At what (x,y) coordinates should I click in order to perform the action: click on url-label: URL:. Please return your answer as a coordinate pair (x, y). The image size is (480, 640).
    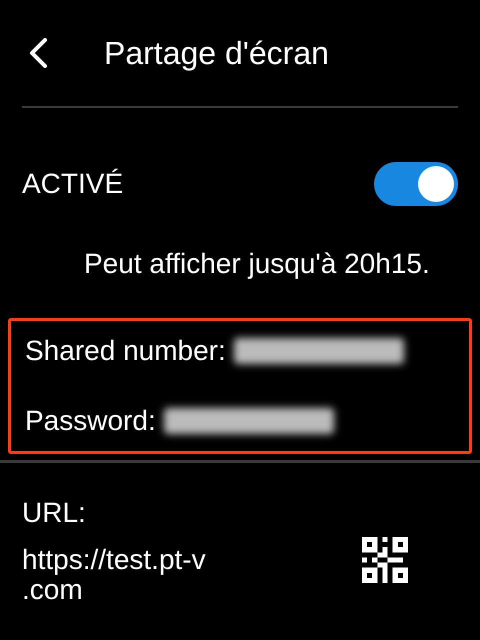
    Looking at the image, I should click on (54, 513).